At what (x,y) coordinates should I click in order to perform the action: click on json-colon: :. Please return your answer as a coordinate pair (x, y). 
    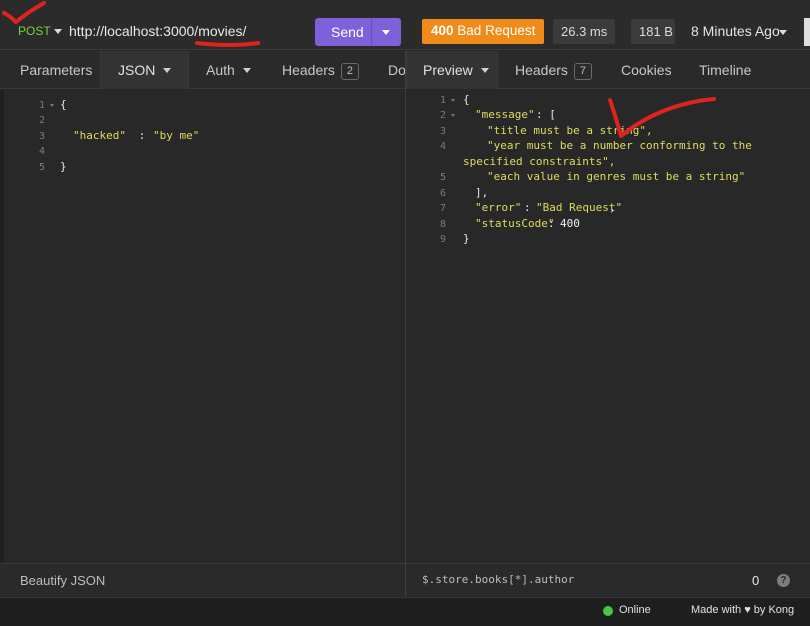
    Looking at the image, I should click on (142, 135).